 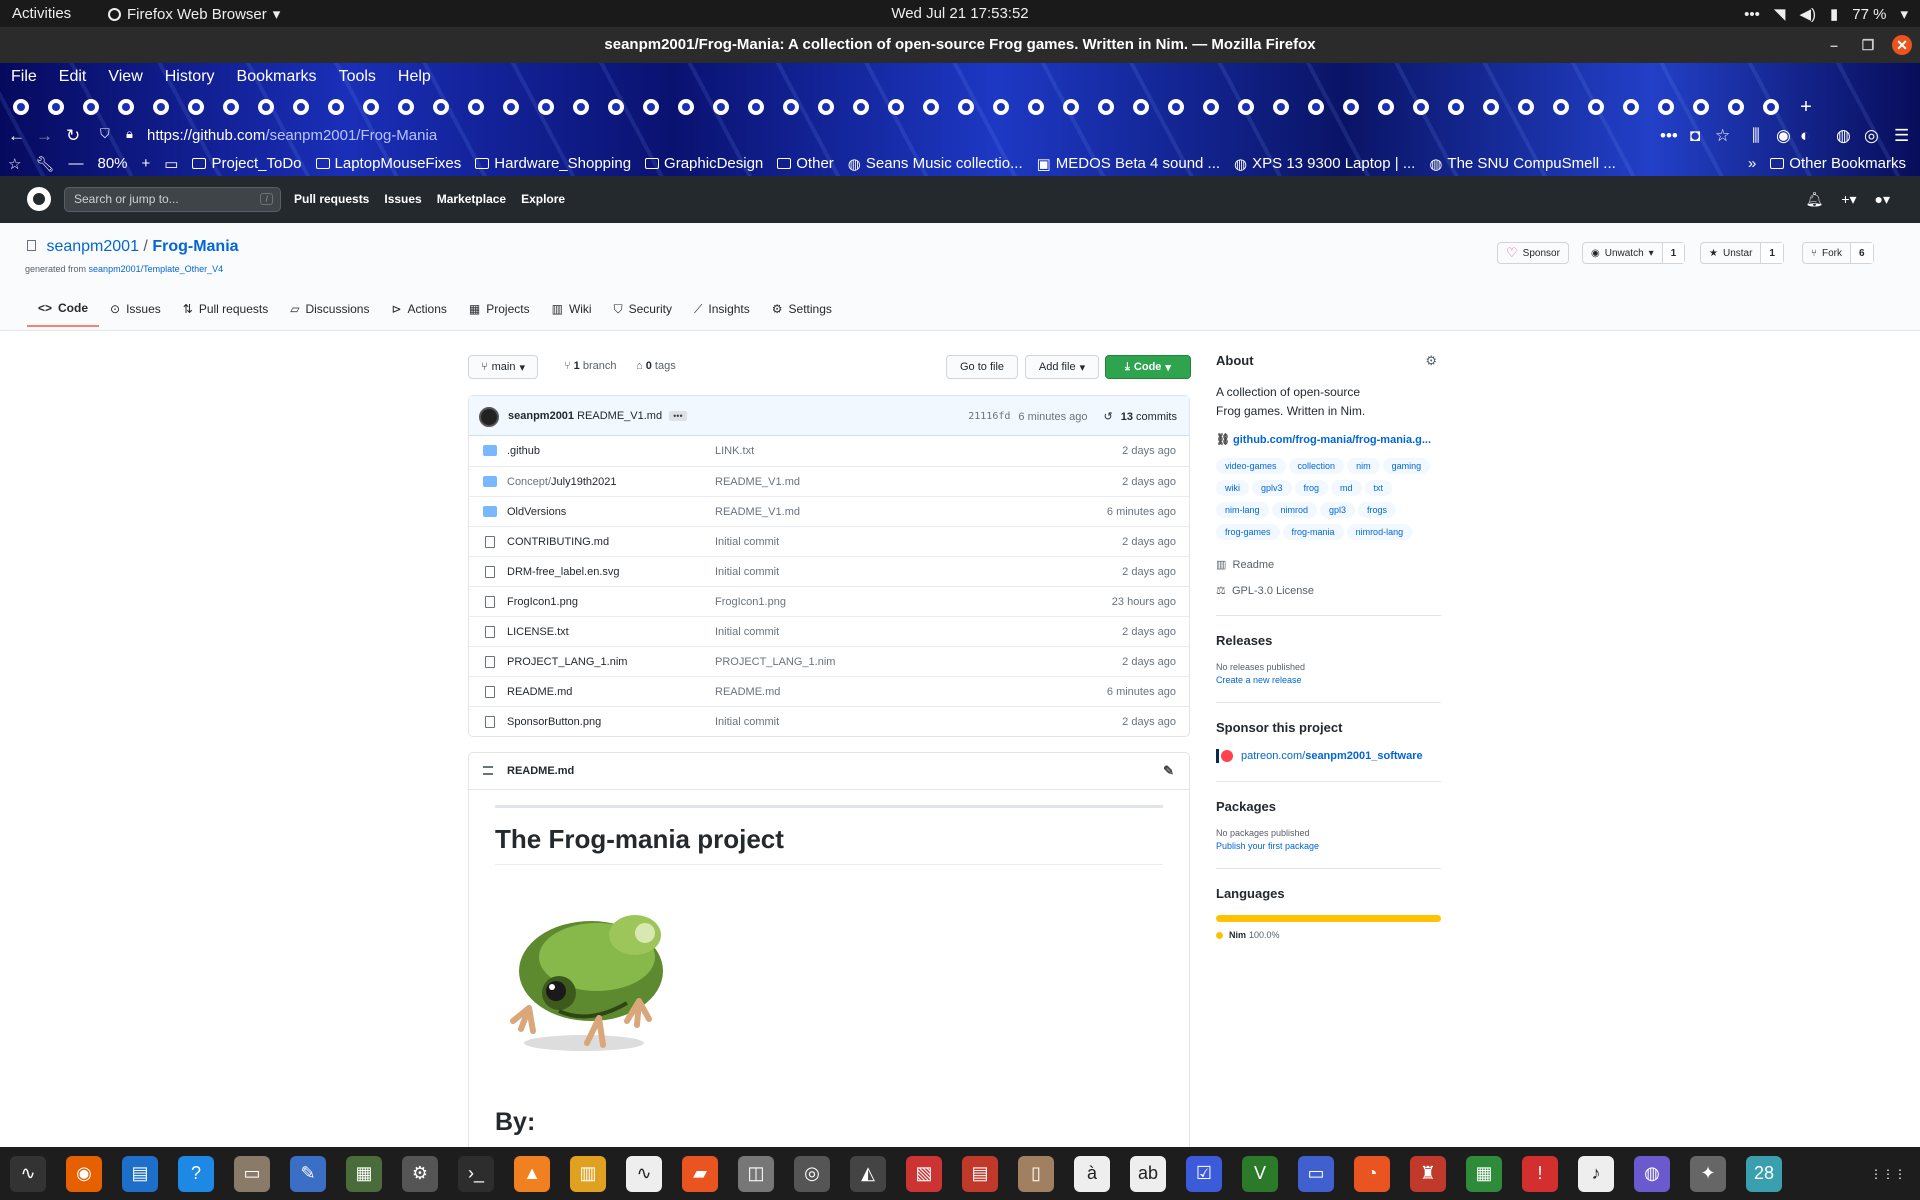 What do you see at coordinates (1406, 466) in the screenshot?
I see `topic-tag: gaming` at bounding box center [1406, 466].